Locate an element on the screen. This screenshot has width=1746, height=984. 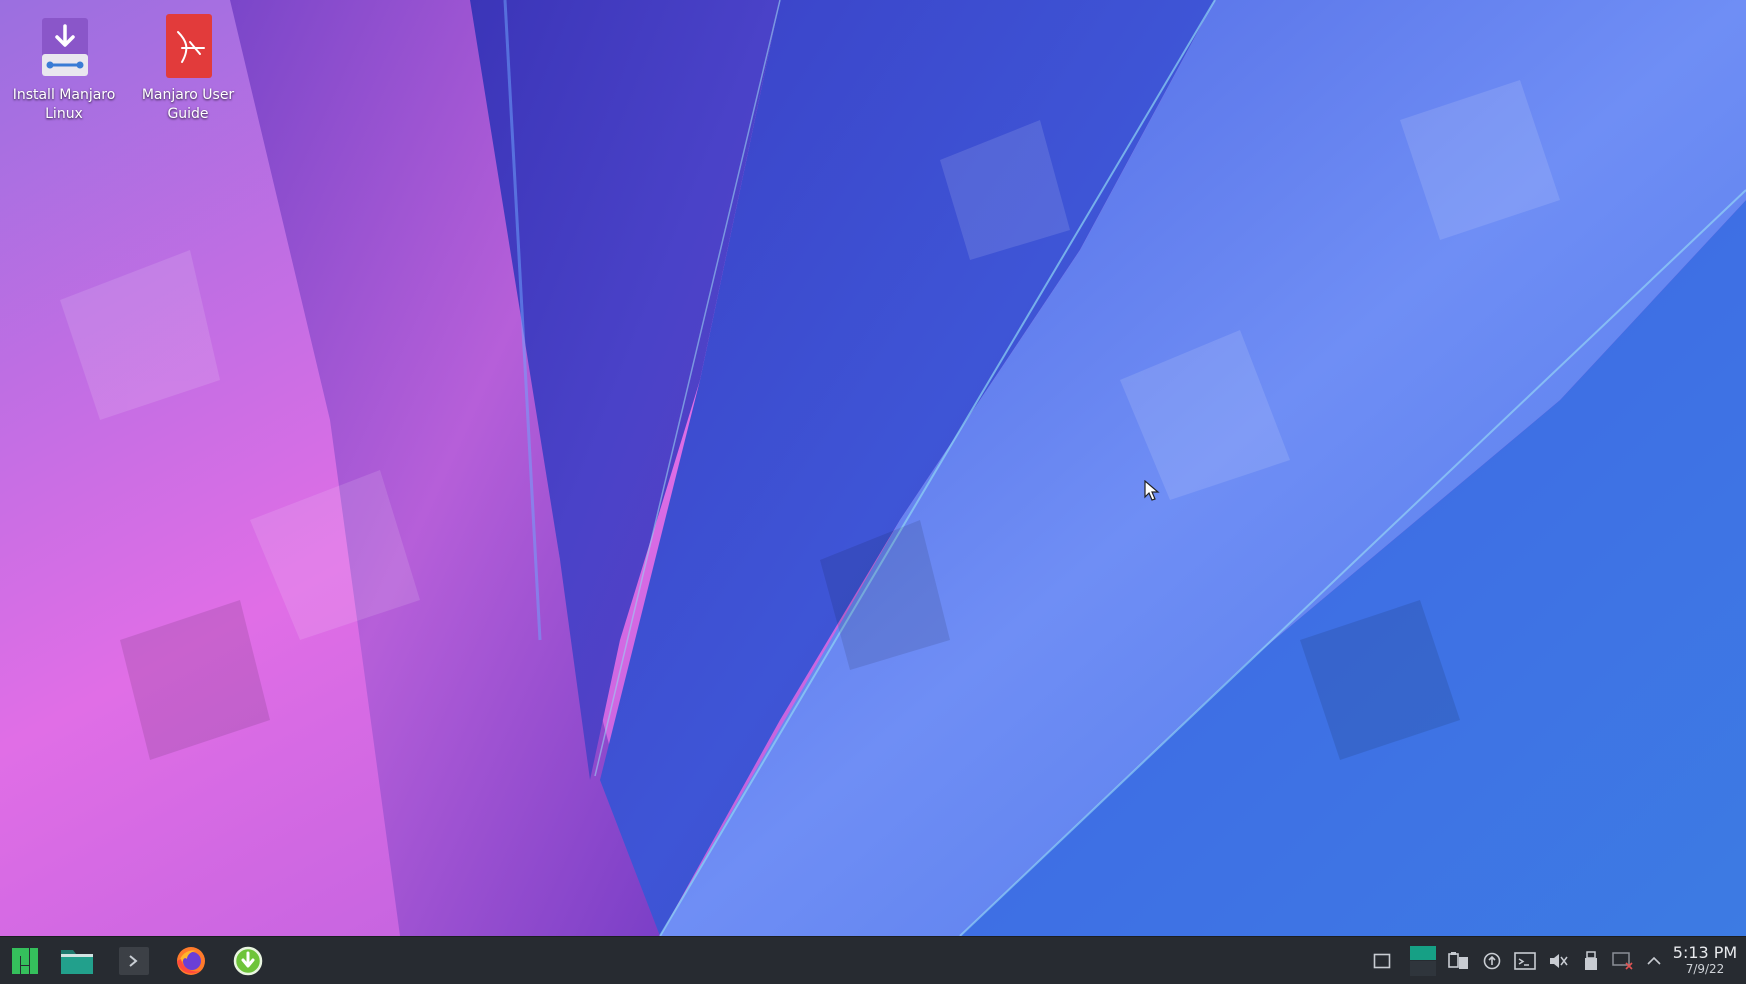
volume-muted-icon is located at coordinates (1559, 961).